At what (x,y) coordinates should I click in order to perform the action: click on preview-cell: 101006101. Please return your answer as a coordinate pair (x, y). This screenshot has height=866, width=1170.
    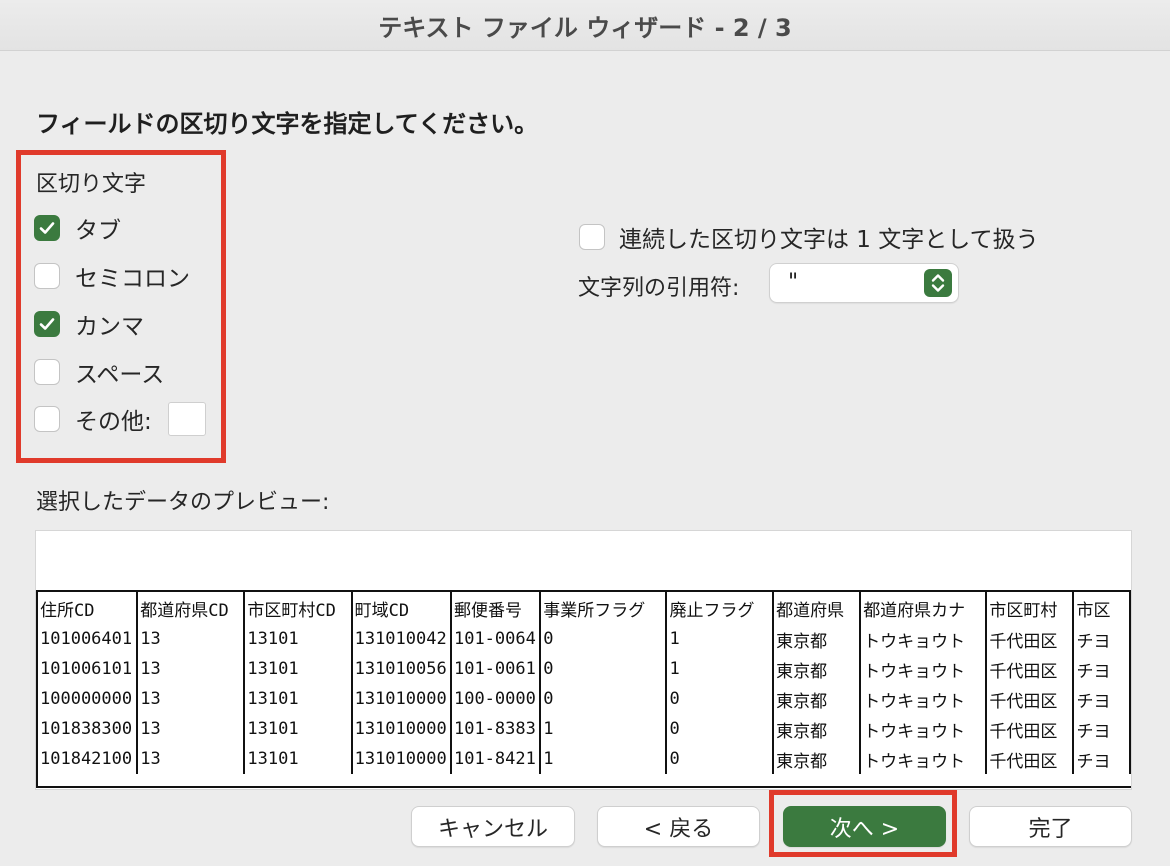
    Looking at the image, I should click on (88, 669).